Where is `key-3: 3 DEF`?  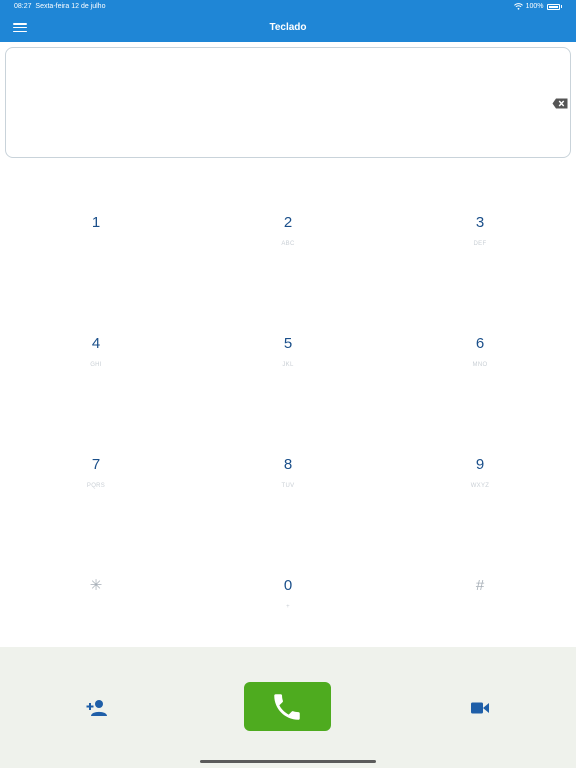
key-3: 3 DEF is located at coordinates (480, 244).